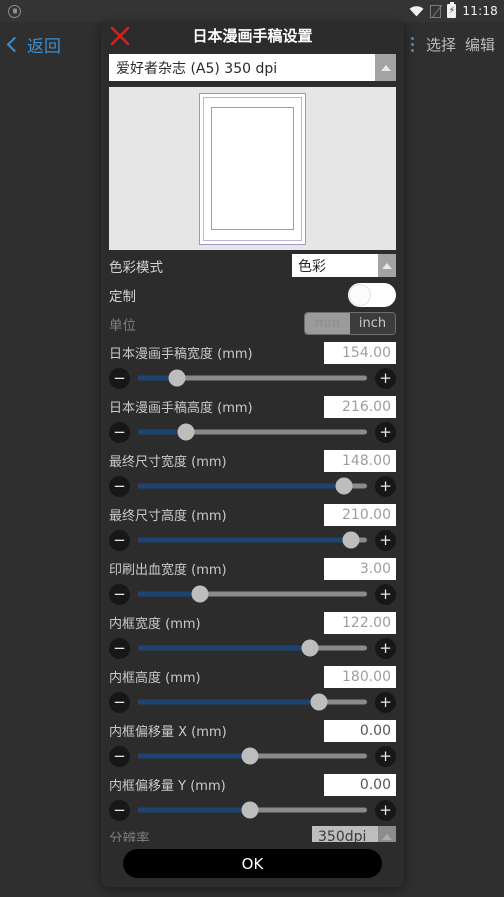  Describe the element at coordinates (14, 44) in the screenshot. I see `chevron-left-icon` at that location.